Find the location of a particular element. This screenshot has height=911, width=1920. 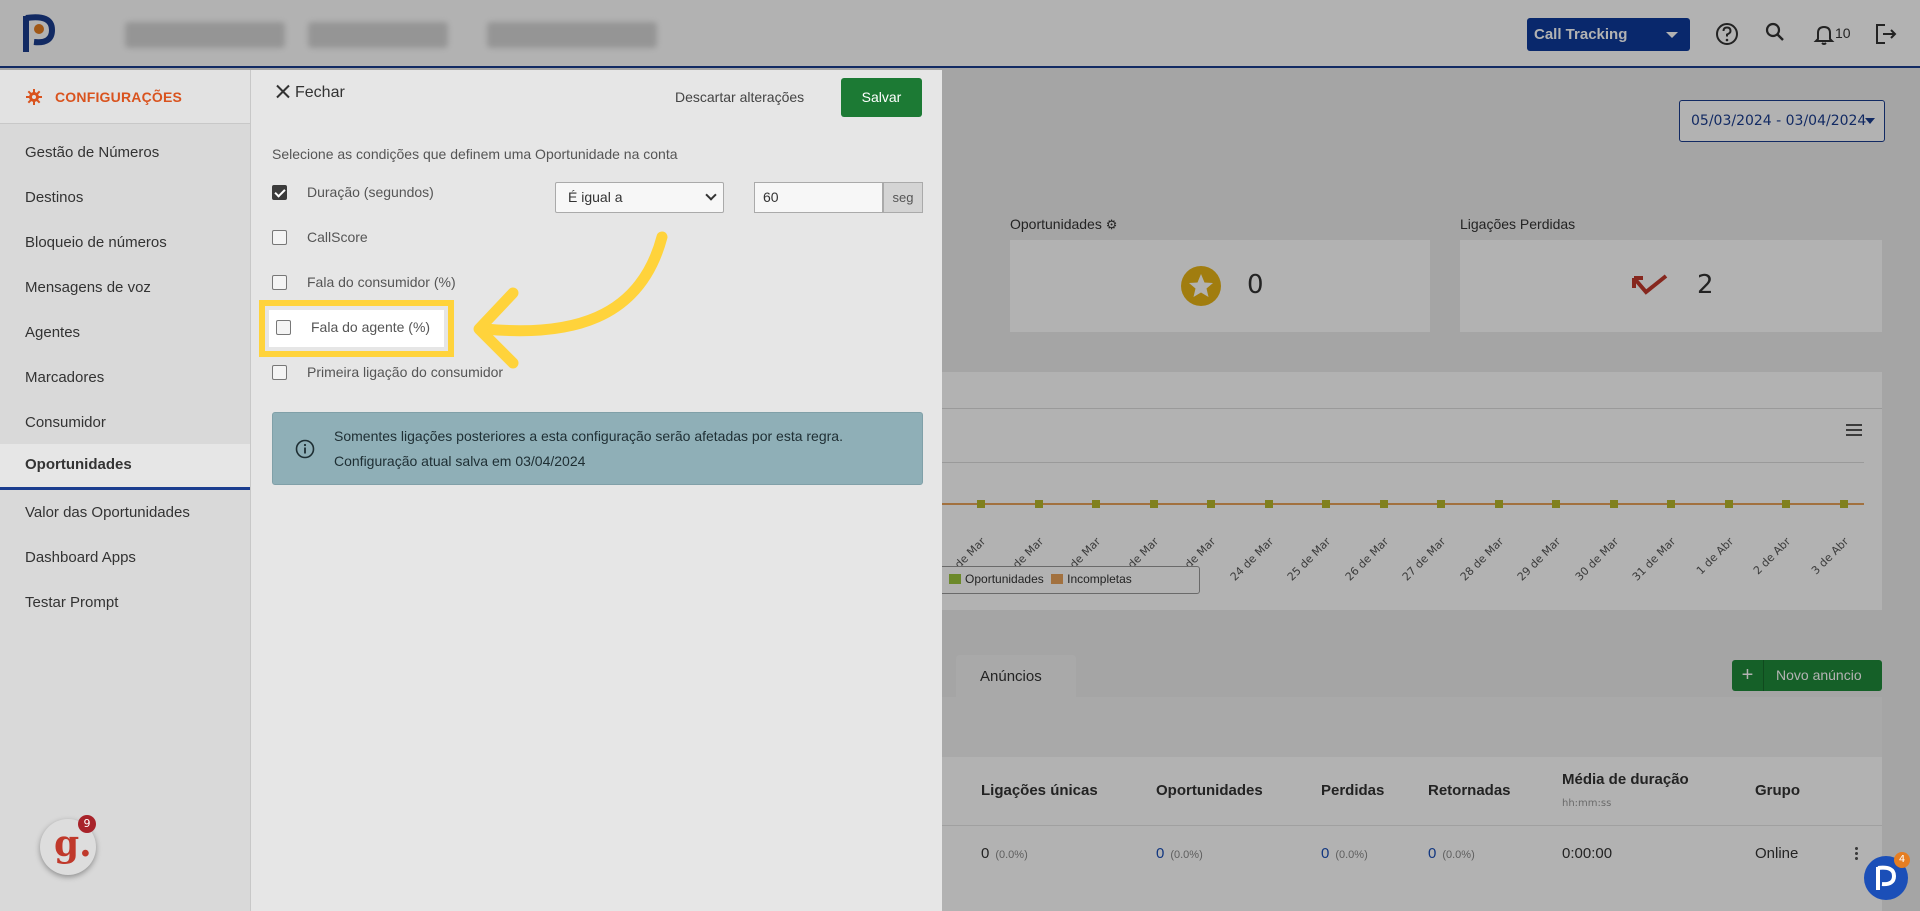

callout-arrow-icon is located at coordinates (570, 300).